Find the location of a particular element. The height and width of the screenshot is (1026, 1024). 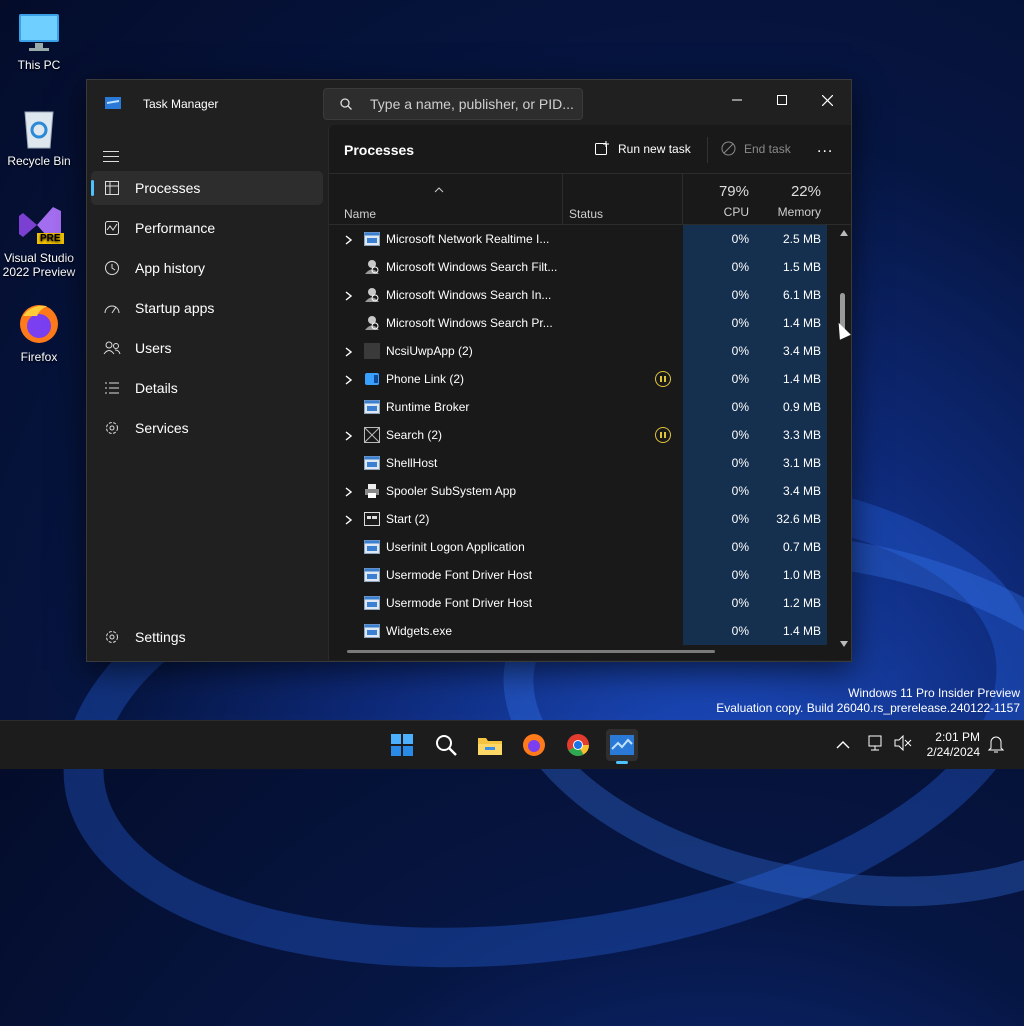

performance-chart-icon is located at coordinates (112, 228).